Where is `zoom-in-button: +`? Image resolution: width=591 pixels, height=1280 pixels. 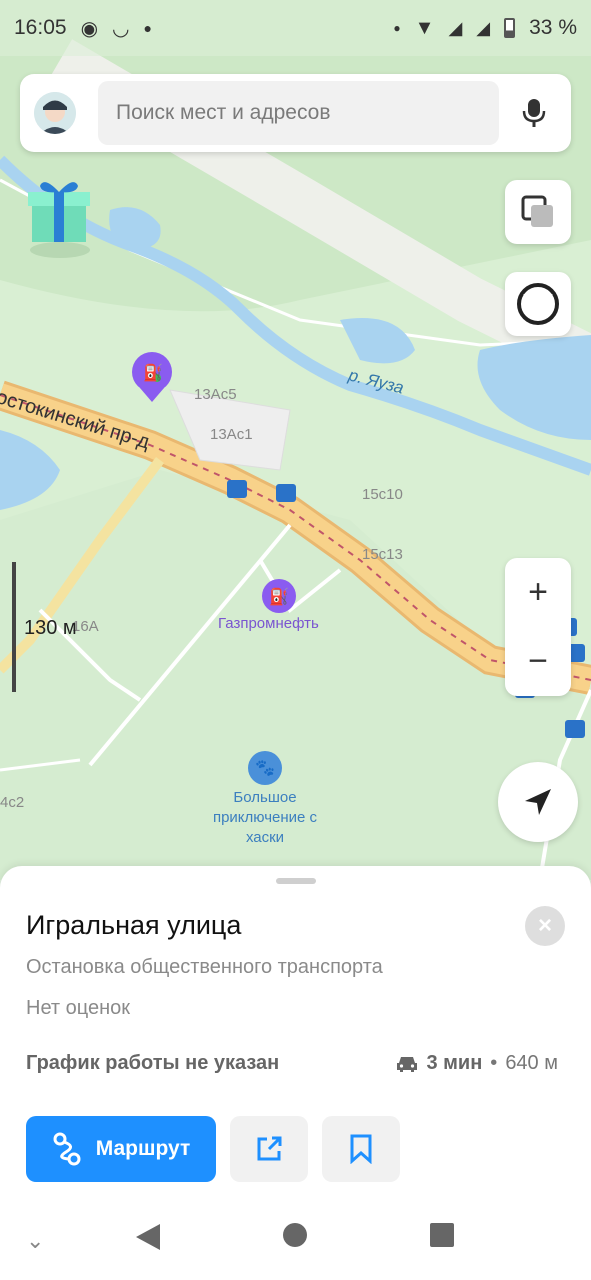 zoom-in-button: + is located at coordinates (538, 592).